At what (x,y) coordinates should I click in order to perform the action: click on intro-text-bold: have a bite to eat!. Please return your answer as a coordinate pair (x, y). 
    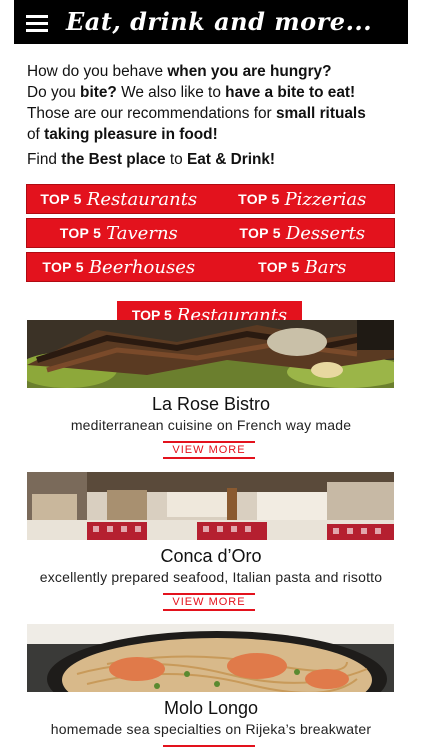
    Looking at the image, I should click on (290, 92).